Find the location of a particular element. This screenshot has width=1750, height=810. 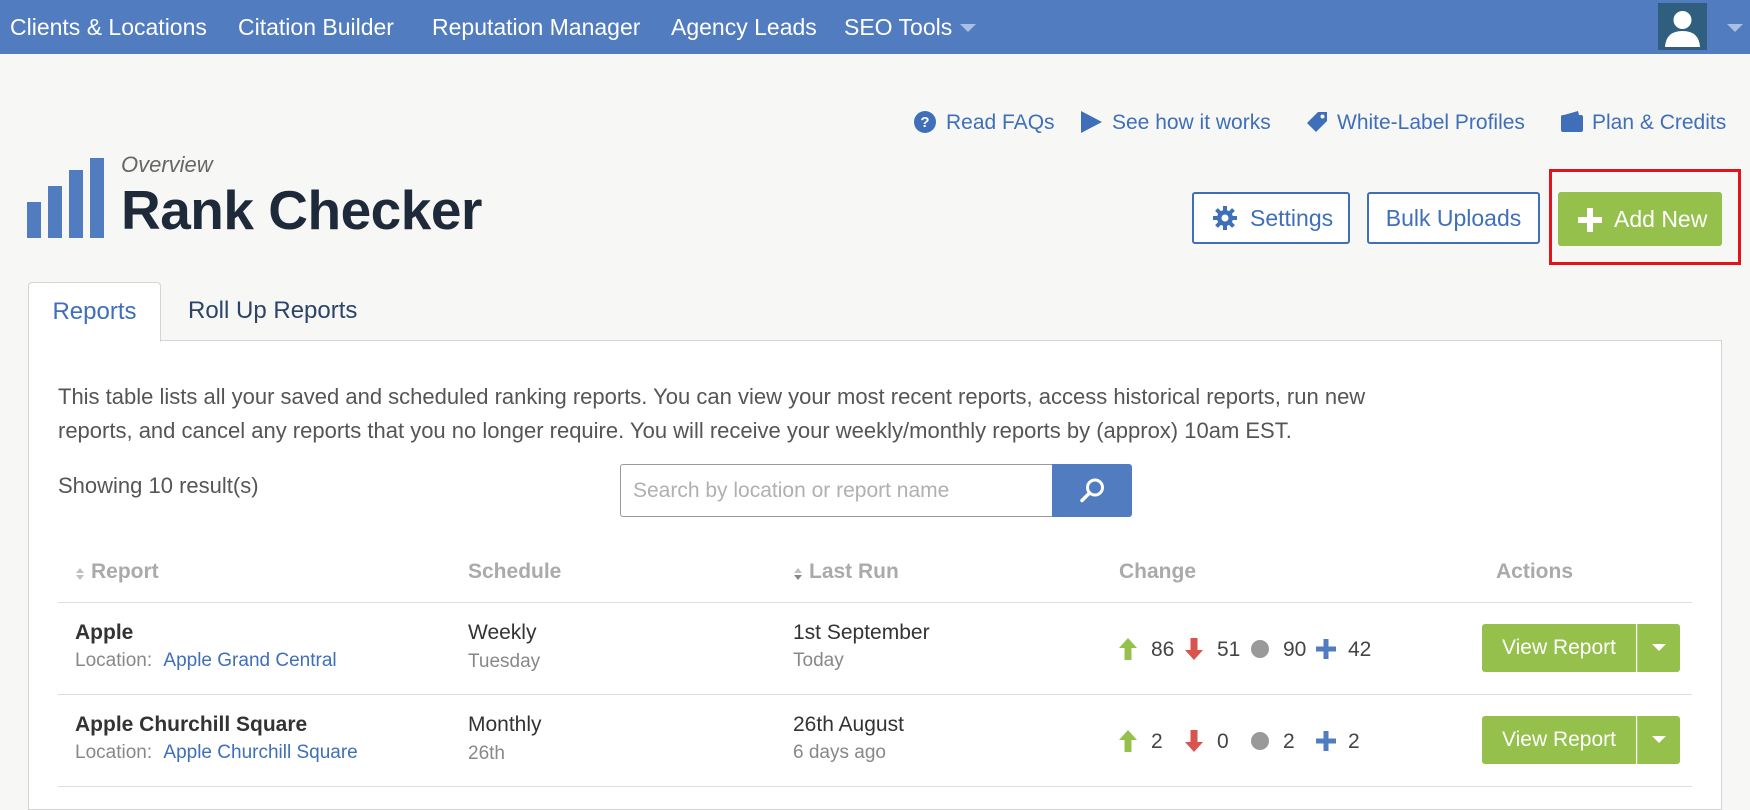

th-actions: Actions is located at coordinates (1535, 571).